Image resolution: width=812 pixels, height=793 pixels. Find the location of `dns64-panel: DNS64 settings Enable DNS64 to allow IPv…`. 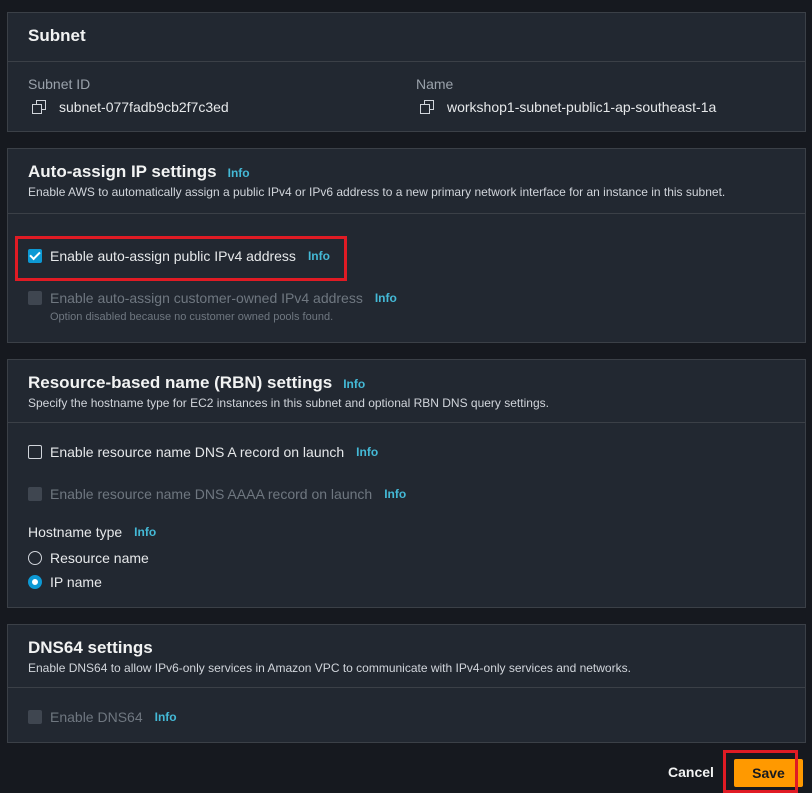

dns64-panel: DNS64 settings Enable DNS64 to allow IPv… is located at coordinates (406, 683).